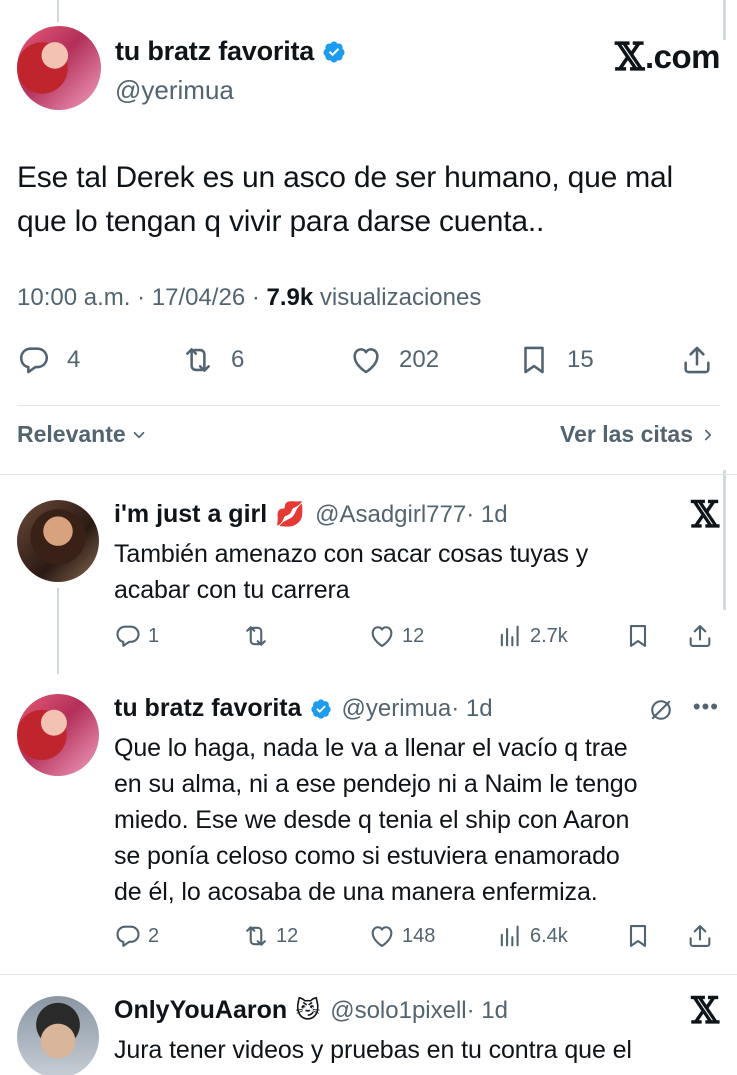 The height and width of the screenshot is (1075, 737). I want to click on chevron-down-icon, so click(138, 434).